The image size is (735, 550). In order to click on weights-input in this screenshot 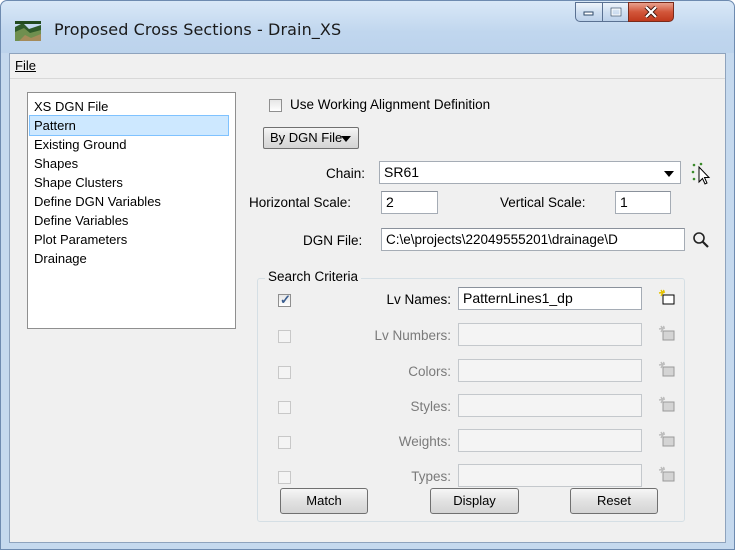, I will do `click(550, 440)`.